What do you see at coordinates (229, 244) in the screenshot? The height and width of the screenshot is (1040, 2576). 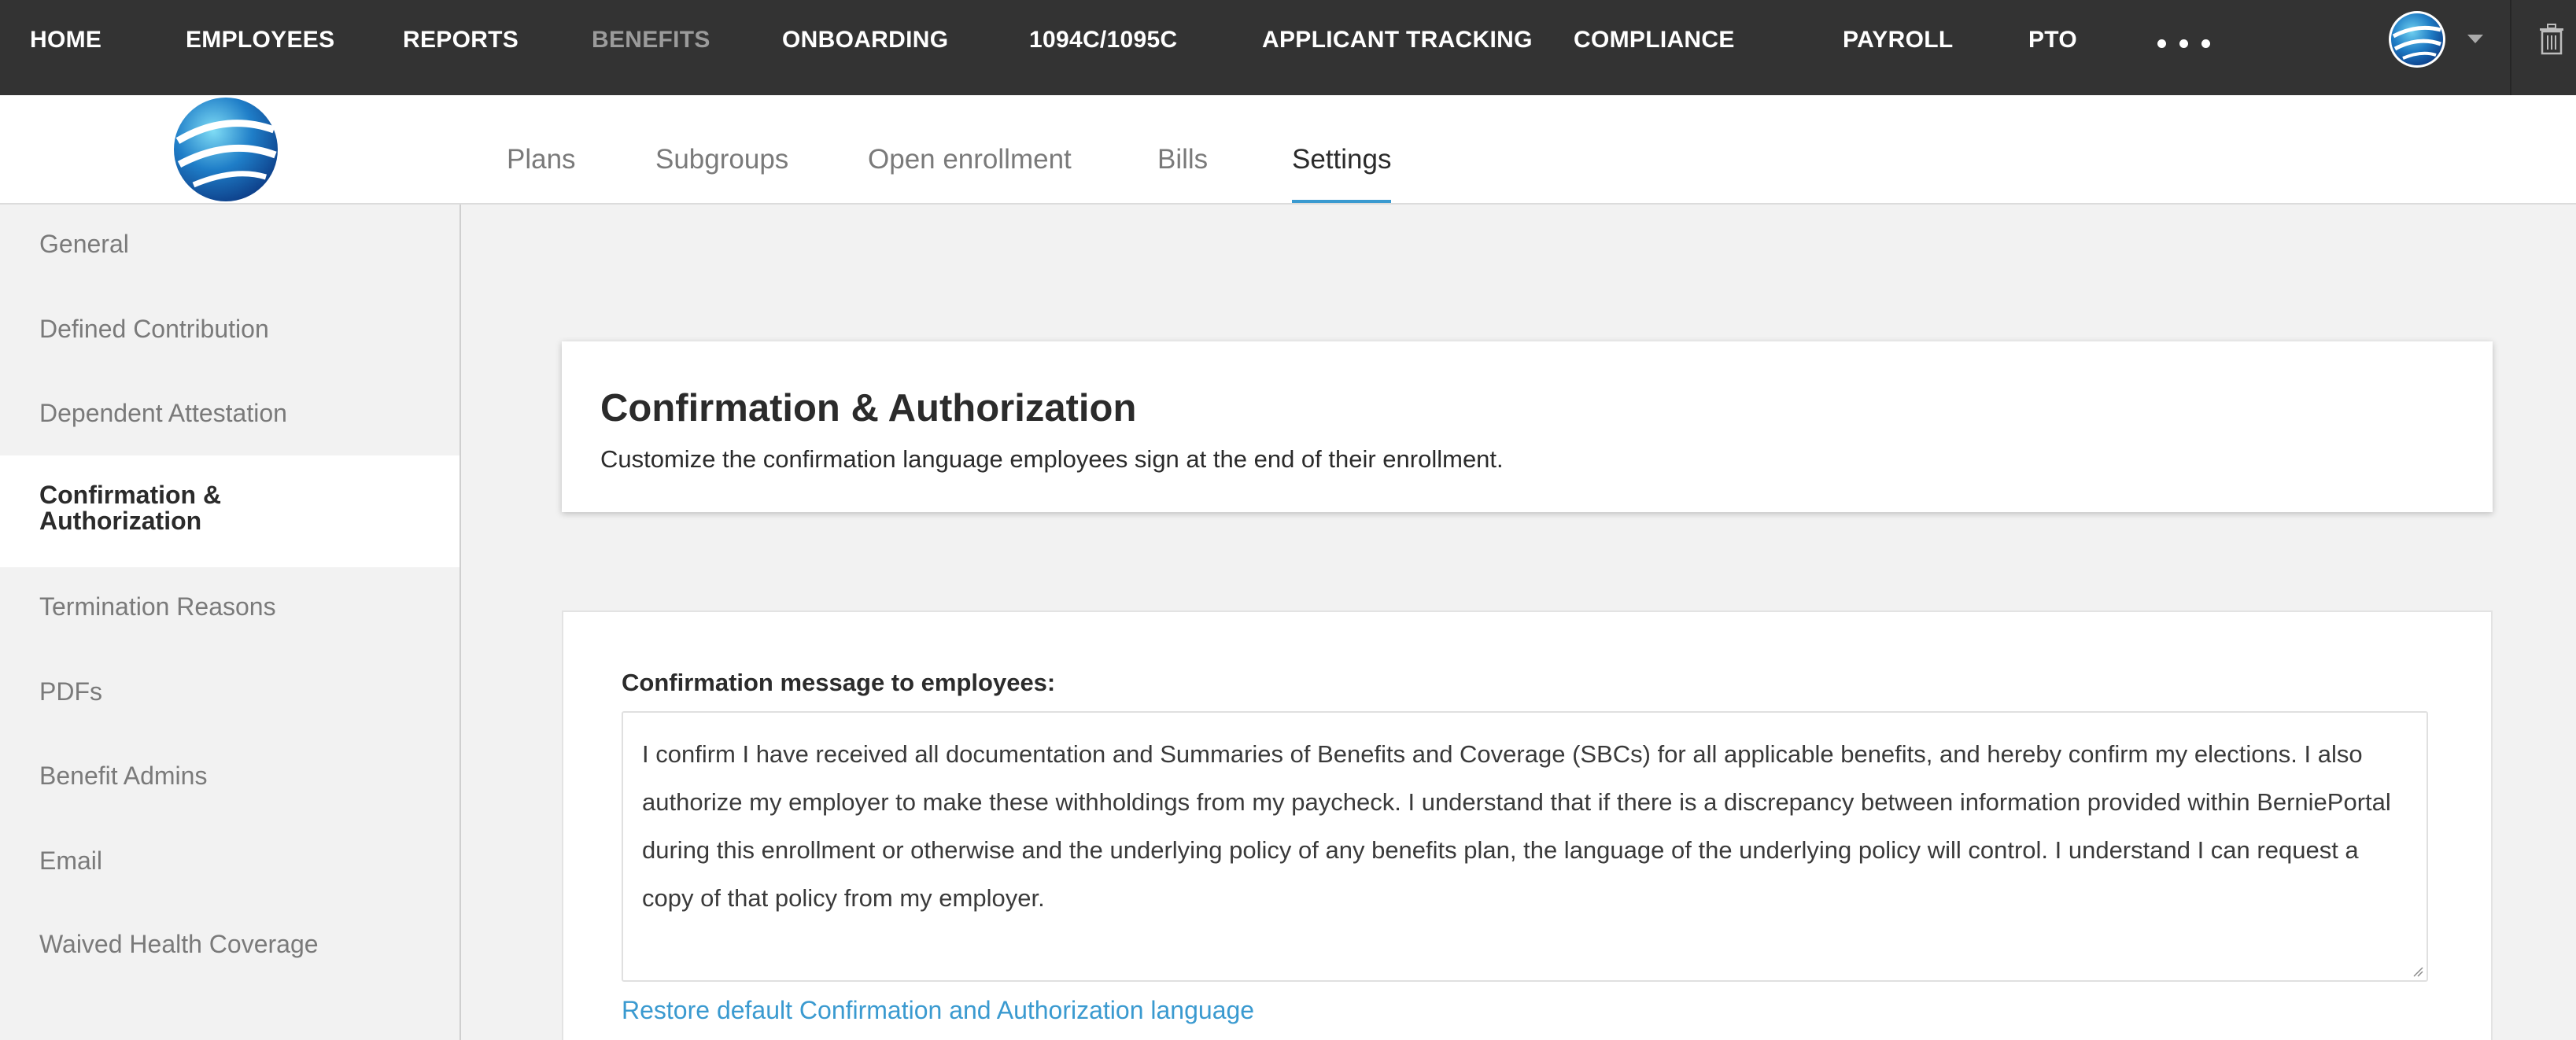 I see `sidebar-item-general: General` at bounding box center [229, 244].